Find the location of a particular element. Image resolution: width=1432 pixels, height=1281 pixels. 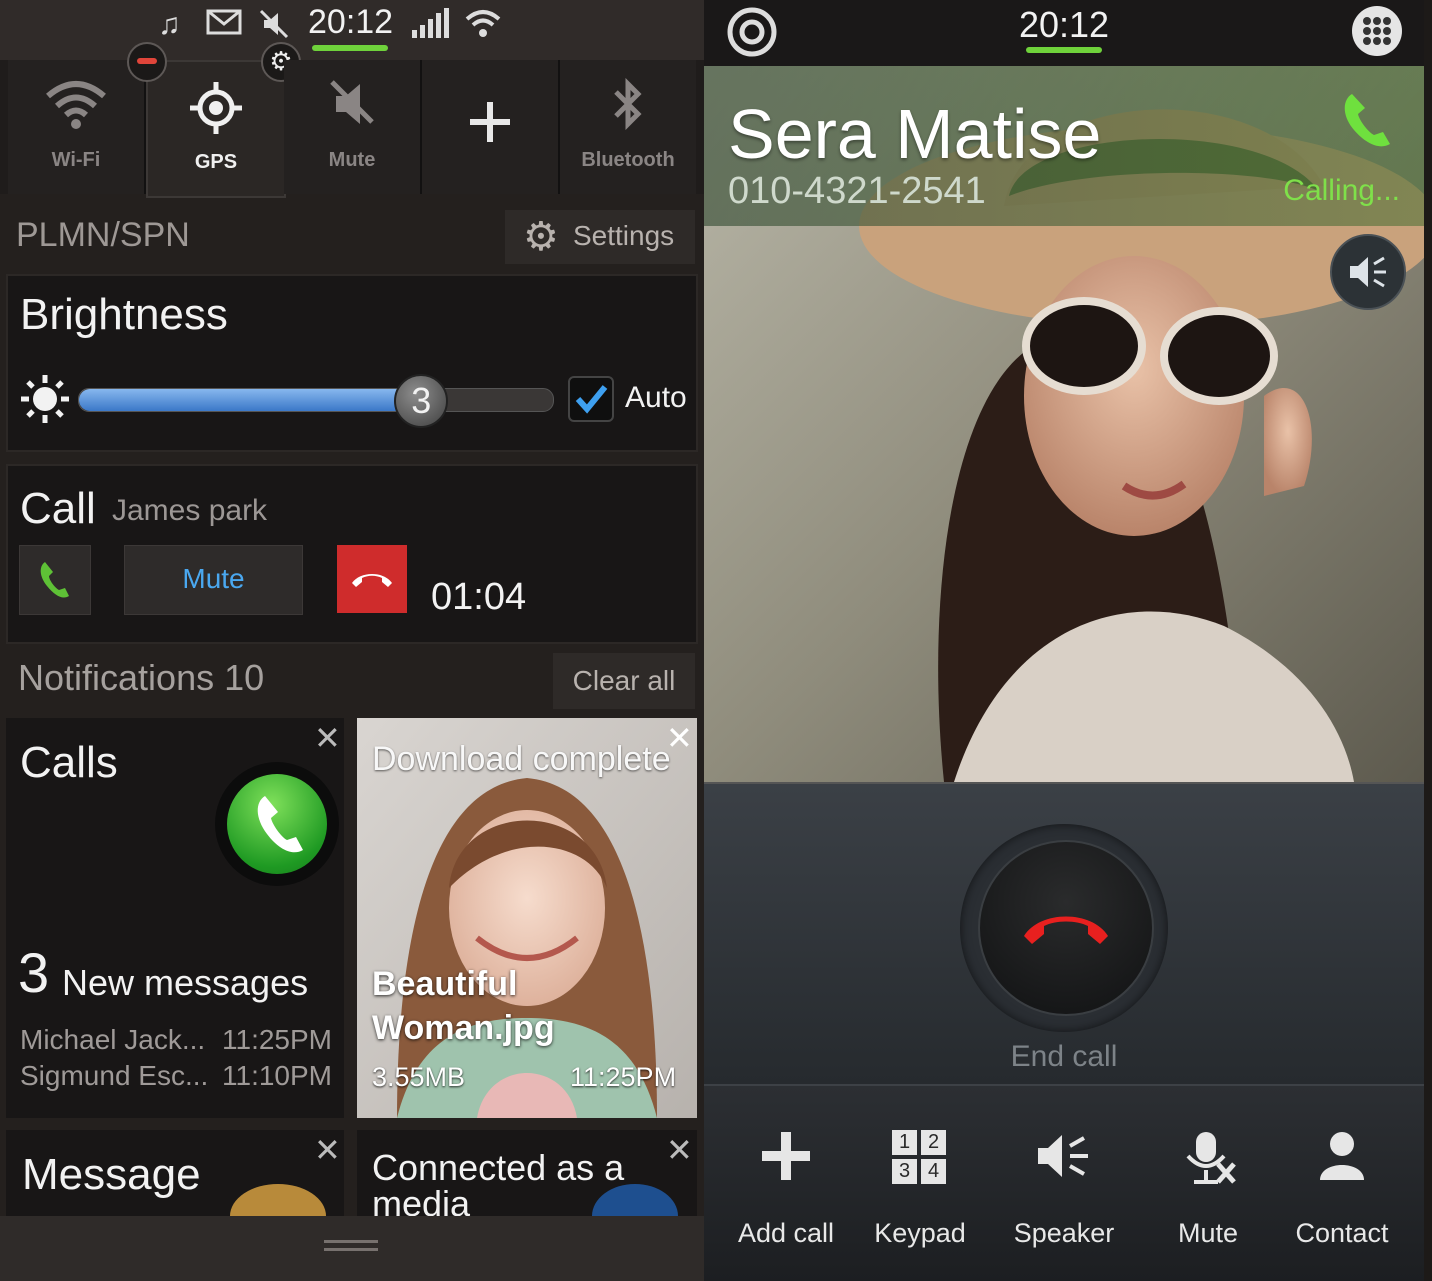

end-call-area: End call is located at coordinates (1064, 934).